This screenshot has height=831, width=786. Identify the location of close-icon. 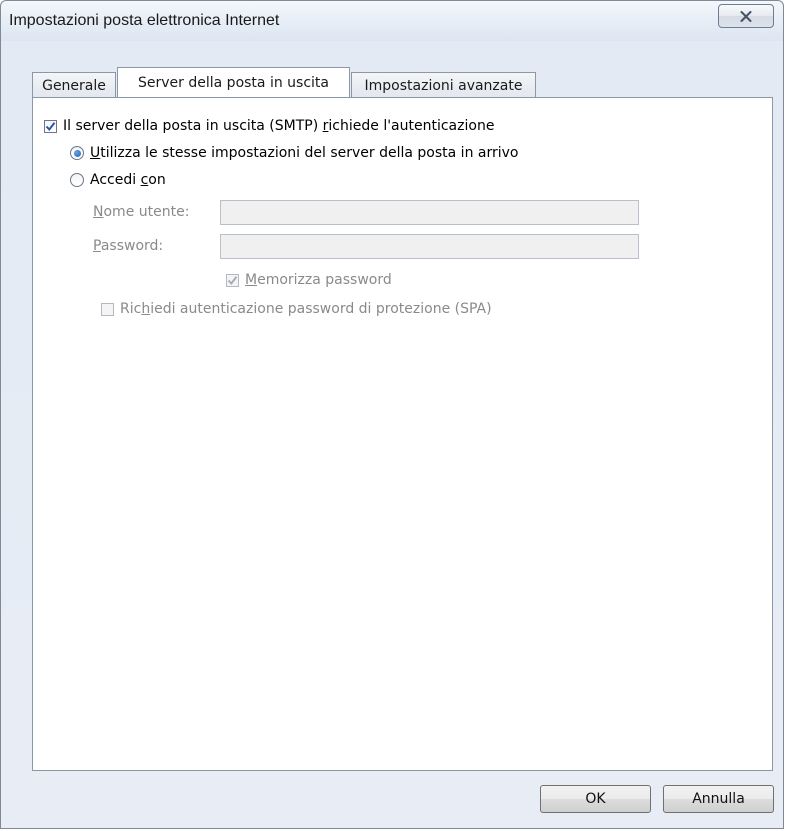
(746, 16).